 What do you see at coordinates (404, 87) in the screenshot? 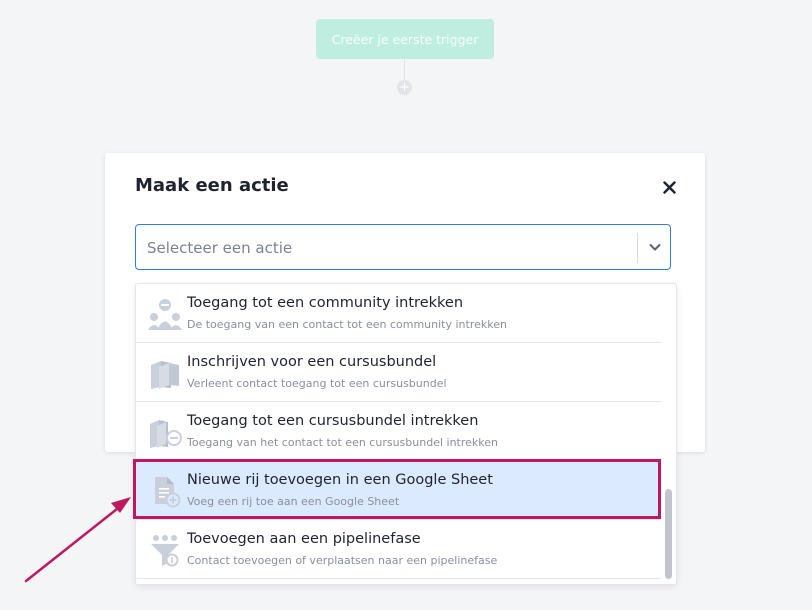
I see `add-step-button: +` at bounding box center [404, 87].